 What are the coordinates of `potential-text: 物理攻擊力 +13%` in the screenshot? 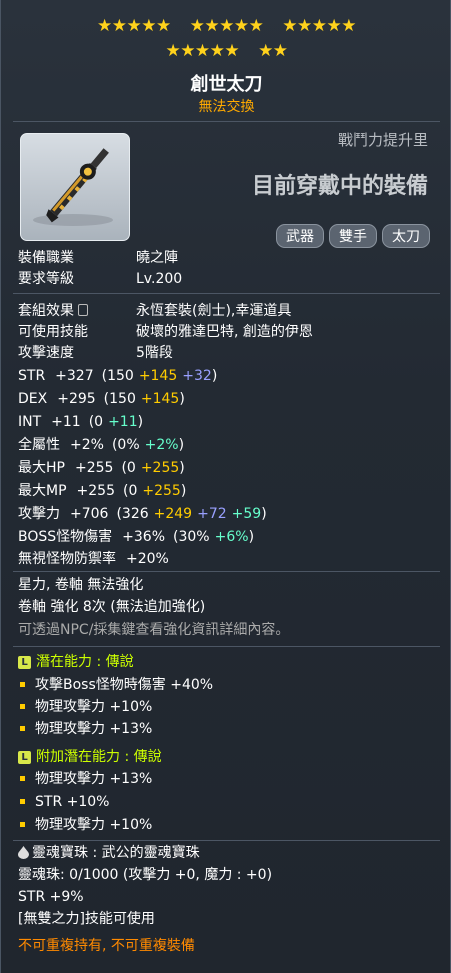 It's located at (94, 729).